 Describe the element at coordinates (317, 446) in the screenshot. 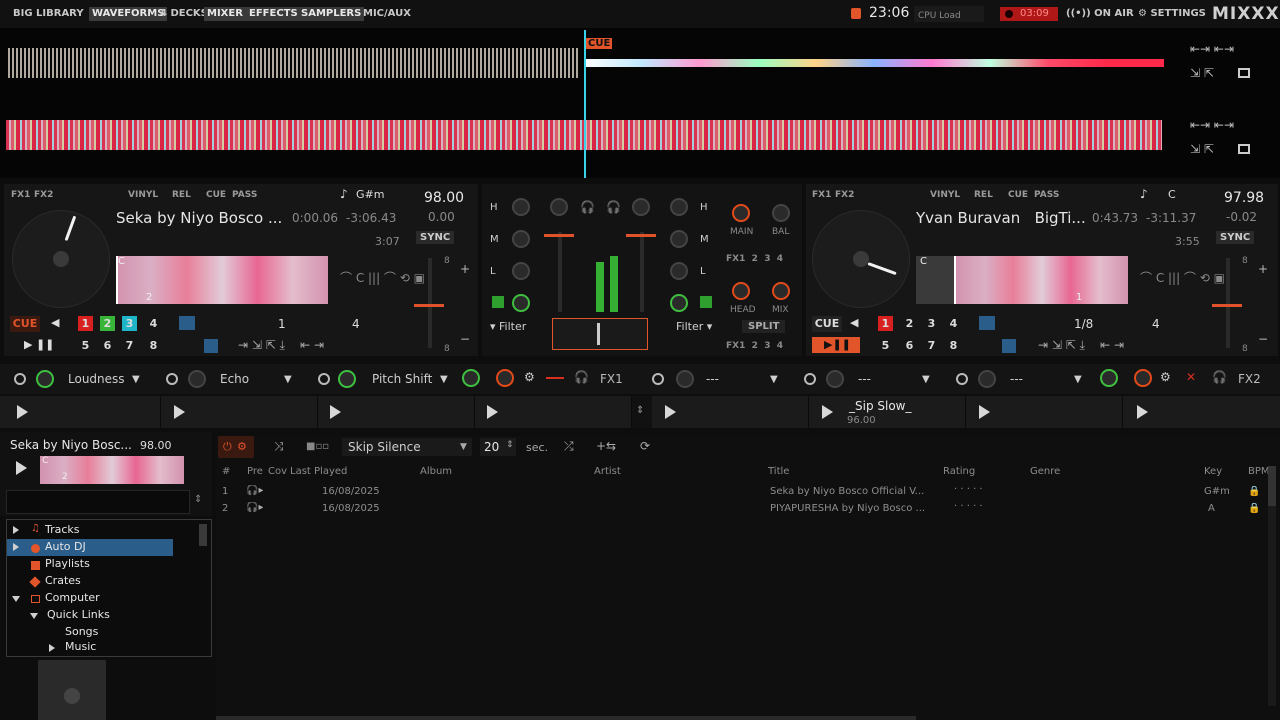

I see `add-random-icon: ■▫▫` at that location.